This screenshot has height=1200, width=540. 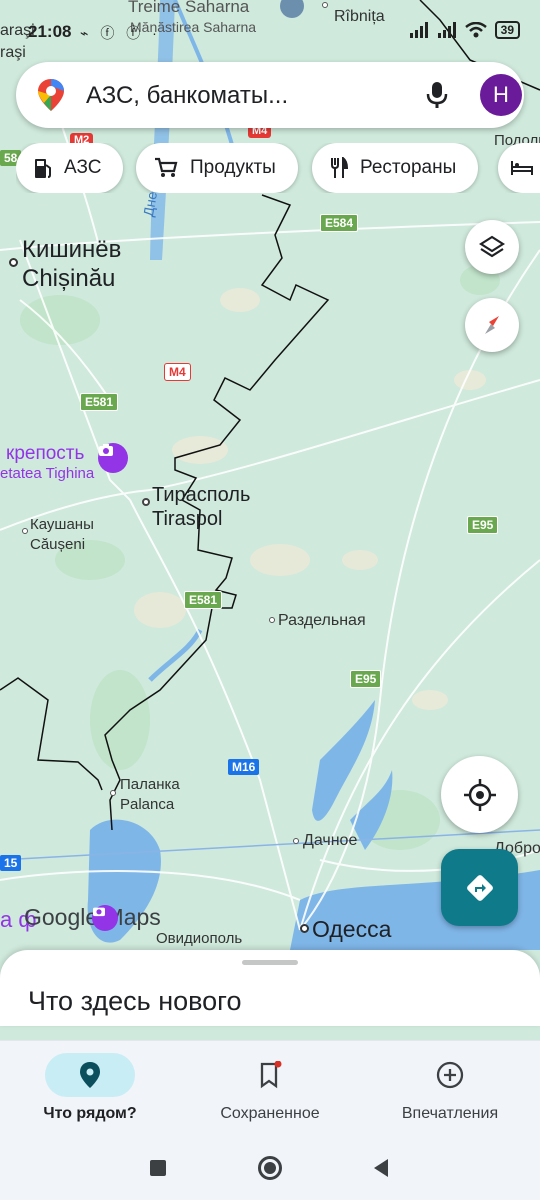 I want to click on nav-explore: Что рядом?, so click(x=90, y=1089).